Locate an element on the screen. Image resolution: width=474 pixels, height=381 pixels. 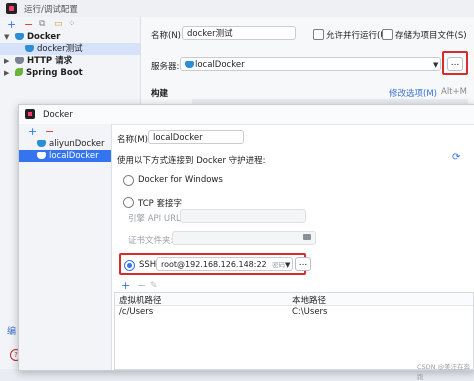
tree-item-docker: ▼ Docker is located at coordinates (70, 37).